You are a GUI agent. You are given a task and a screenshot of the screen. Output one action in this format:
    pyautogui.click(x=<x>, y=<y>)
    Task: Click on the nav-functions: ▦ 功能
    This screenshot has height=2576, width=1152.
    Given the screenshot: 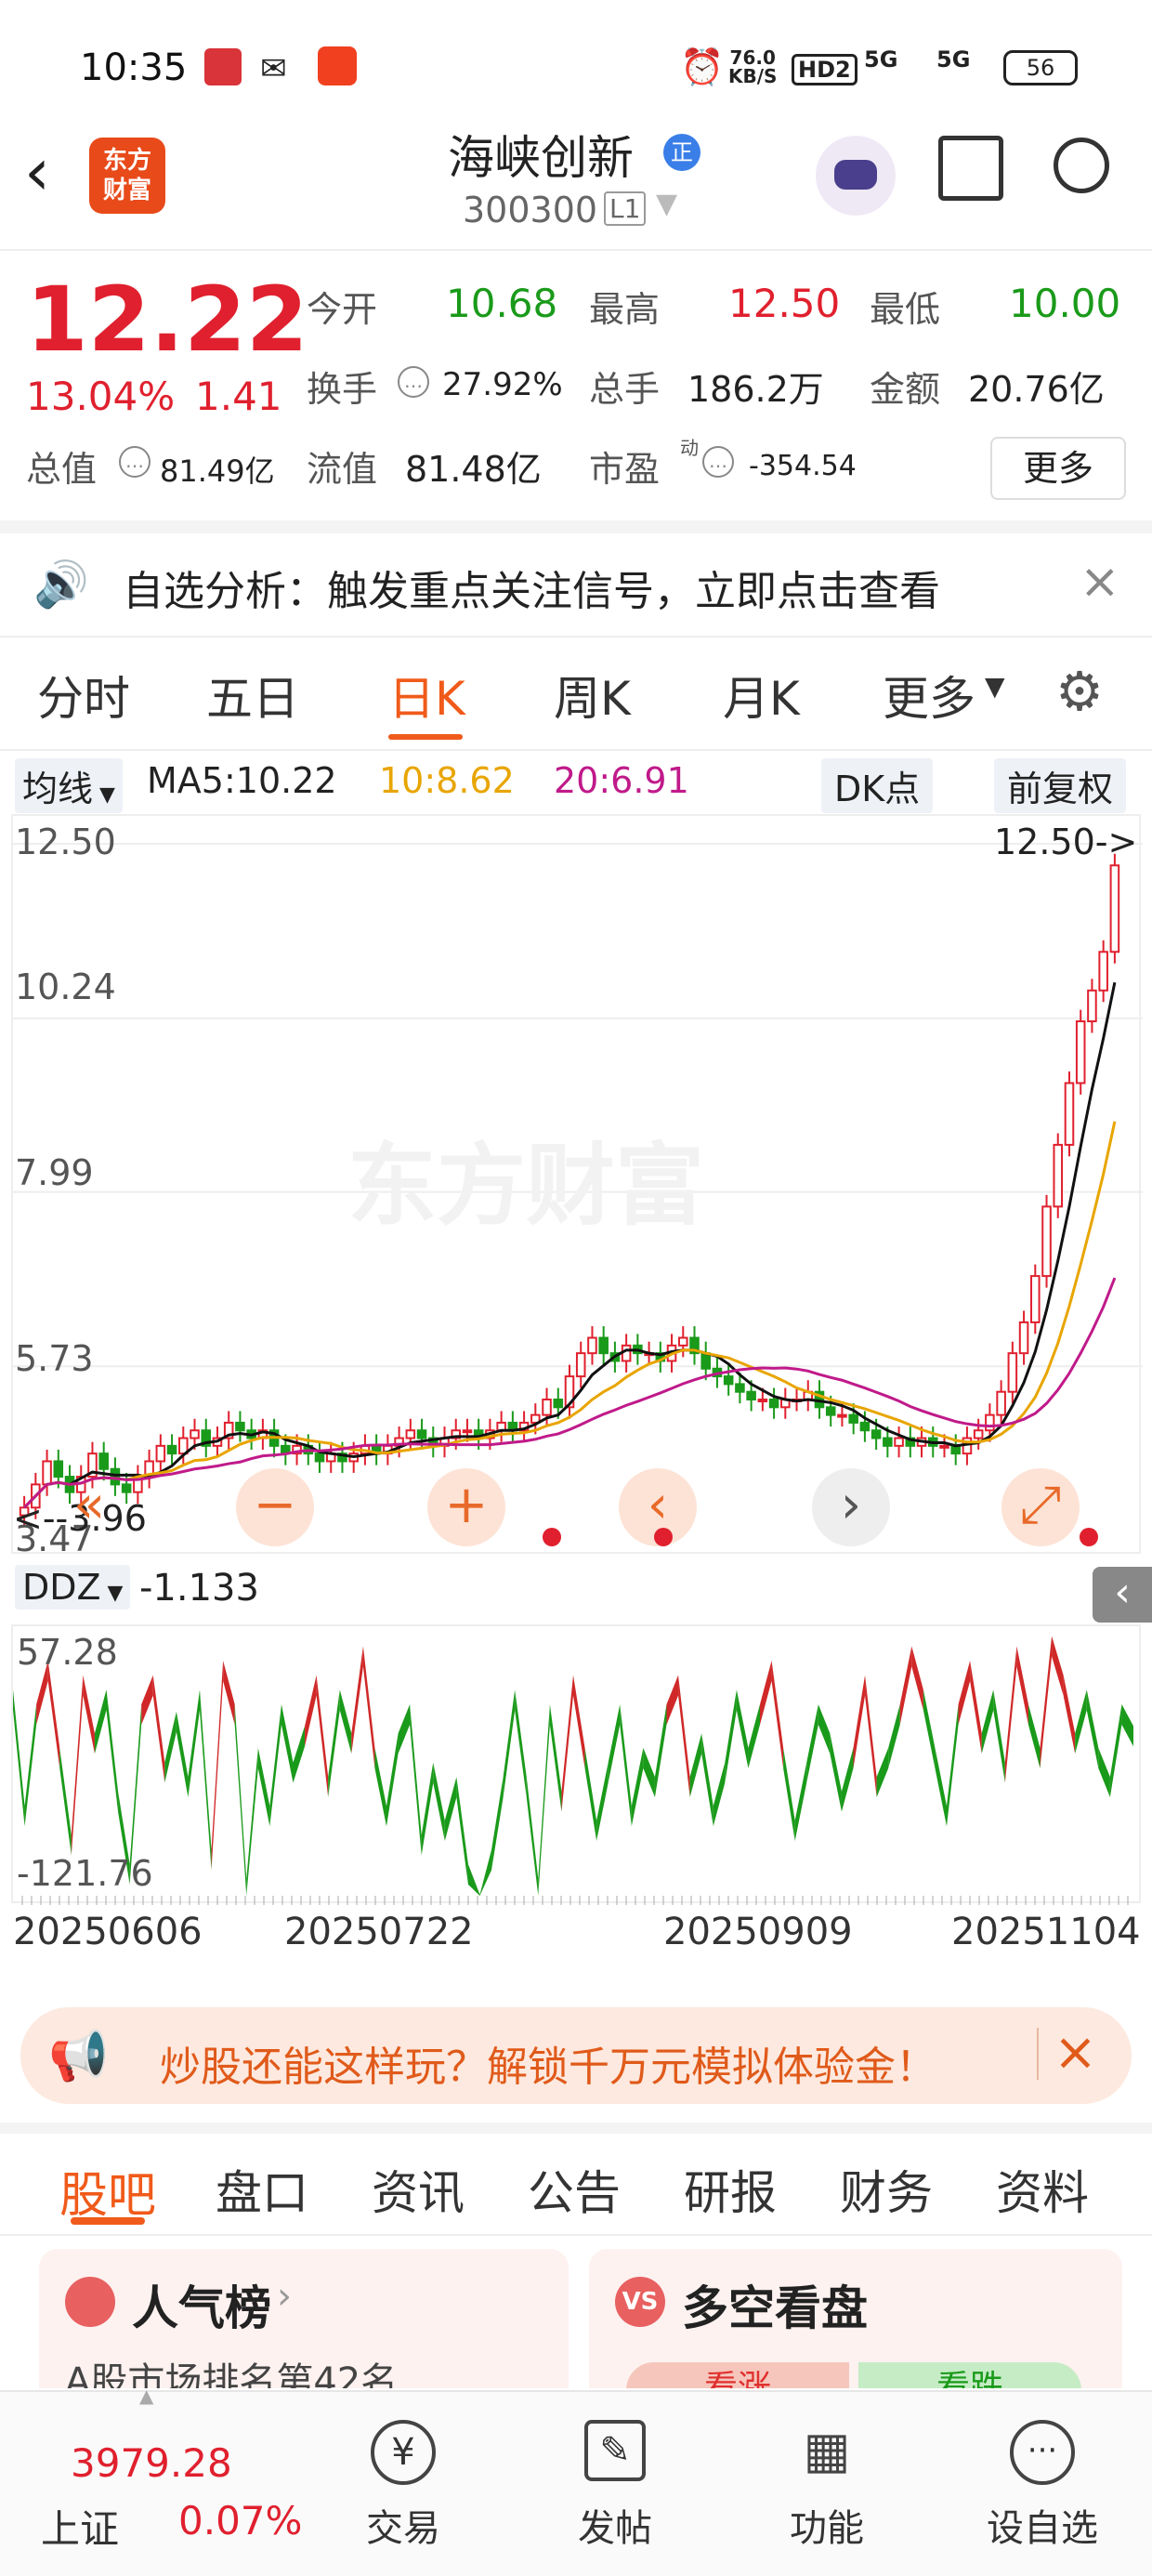 What is the action you would take?
    pyautogui.click(x=826, y=2486)
    